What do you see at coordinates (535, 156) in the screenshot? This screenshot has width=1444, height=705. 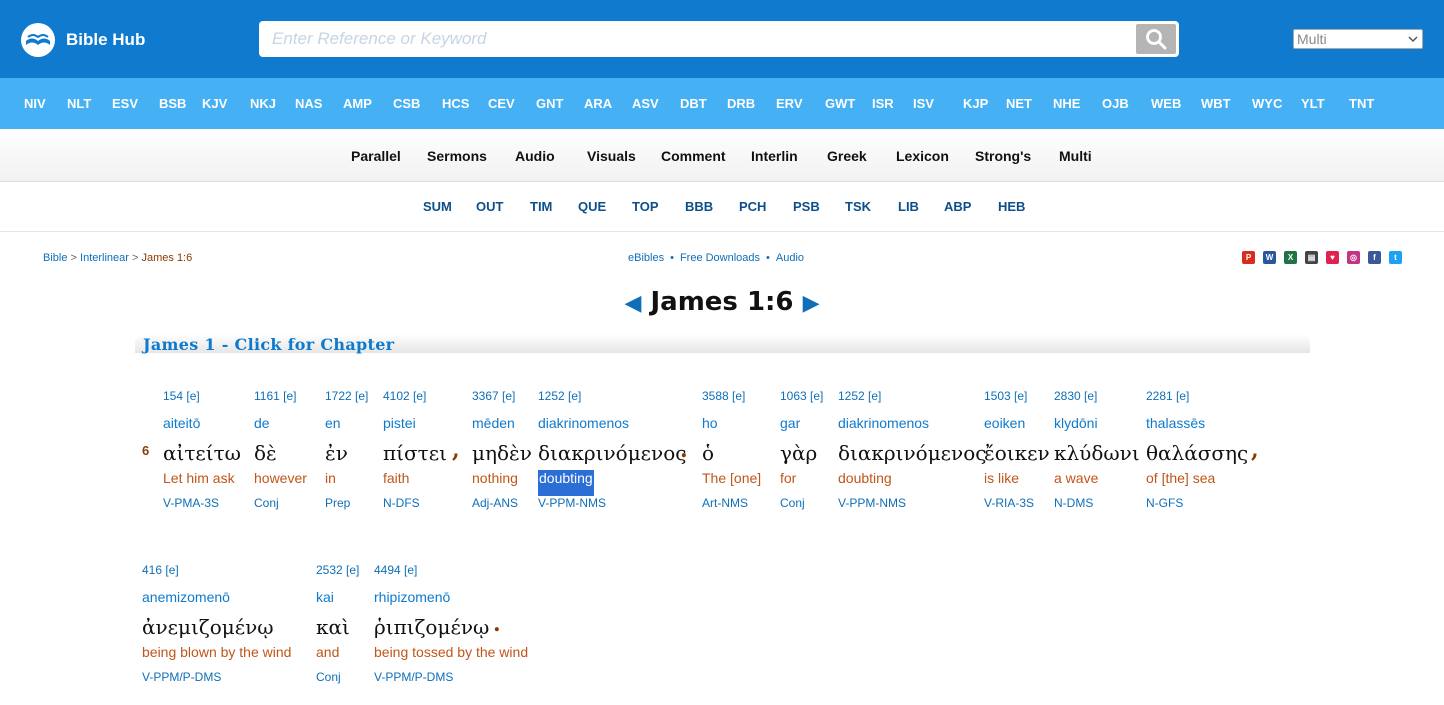 I see `nav-audio: Audio` at bounding box center [535, 156].